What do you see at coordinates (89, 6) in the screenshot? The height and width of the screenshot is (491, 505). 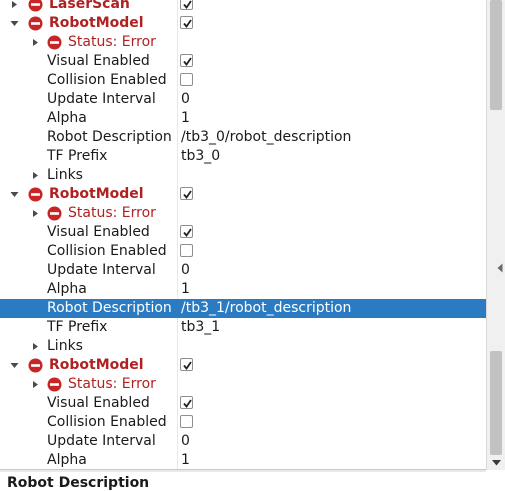 I see `display-name: LaserScan` at bounding box center [89, 6].